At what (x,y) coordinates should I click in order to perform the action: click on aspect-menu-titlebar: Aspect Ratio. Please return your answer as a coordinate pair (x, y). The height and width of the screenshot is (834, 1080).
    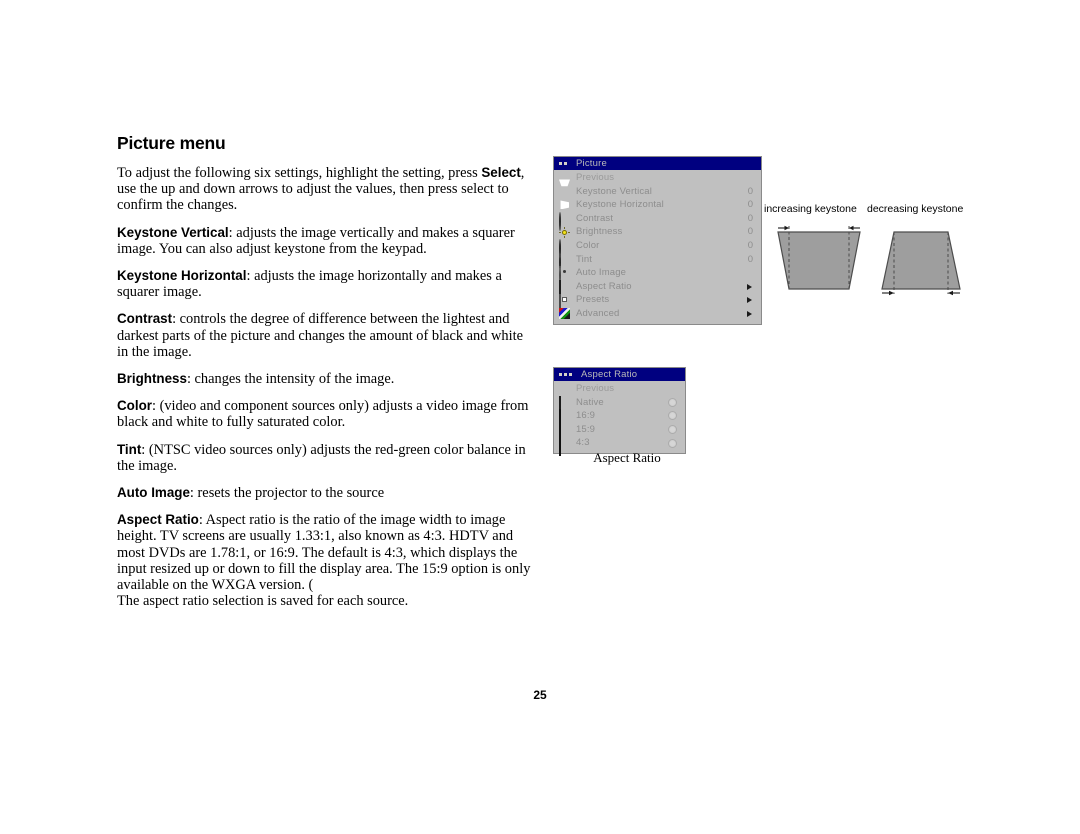
    Looking at the image, I should click on (619, 374).